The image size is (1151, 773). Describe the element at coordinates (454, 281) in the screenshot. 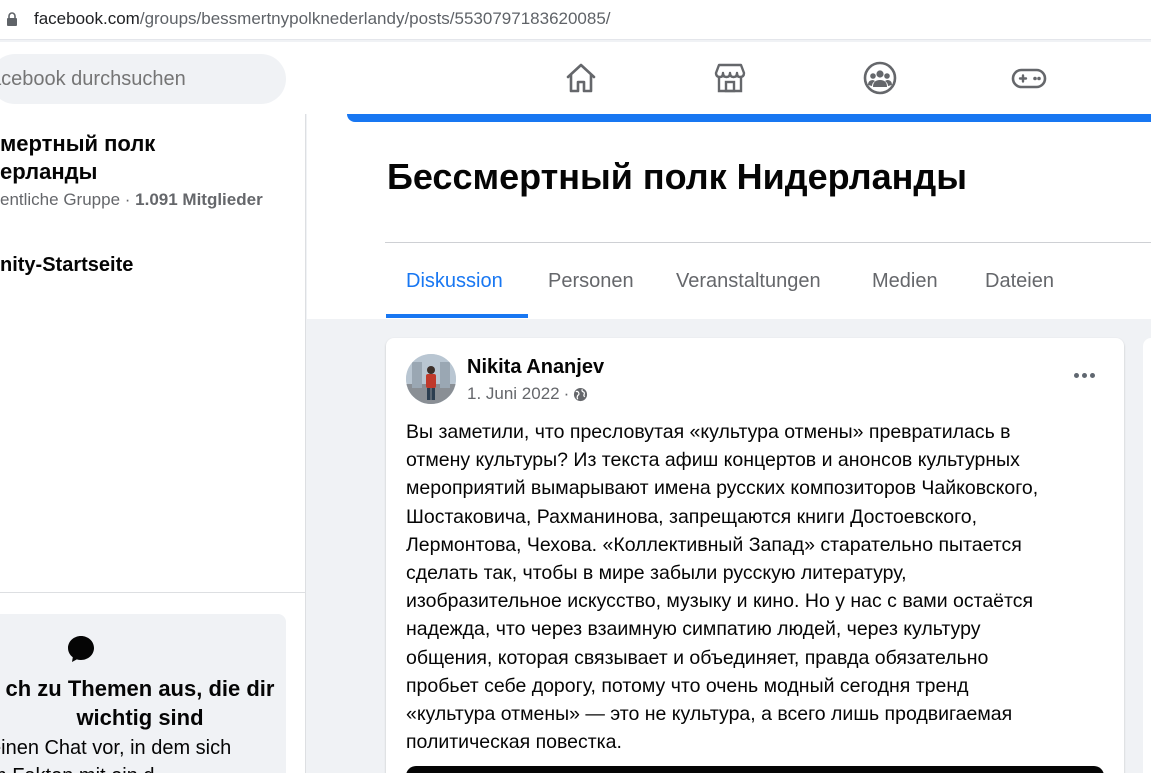

I see `tab-discussion: Diskussion` at that location.